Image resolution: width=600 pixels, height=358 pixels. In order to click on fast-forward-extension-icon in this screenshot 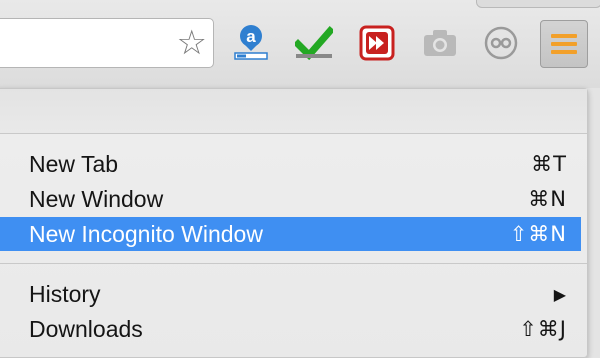, I will do `click(377, 43)`.